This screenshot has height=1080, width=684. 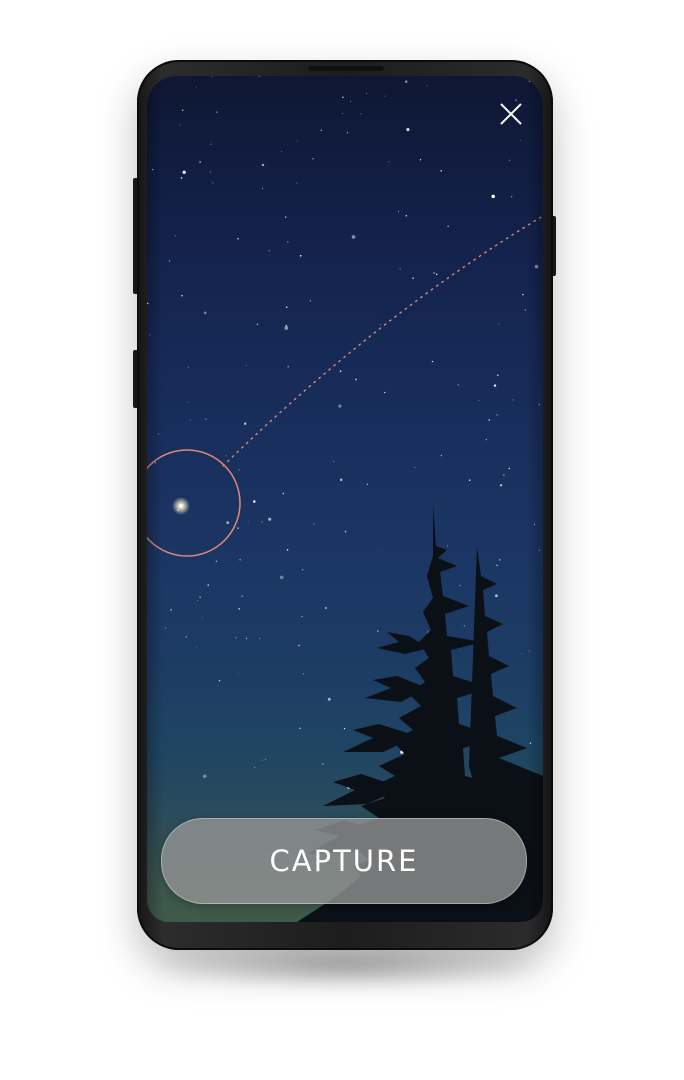 I want to click on trajectory-line, so click(x=382, y=341).